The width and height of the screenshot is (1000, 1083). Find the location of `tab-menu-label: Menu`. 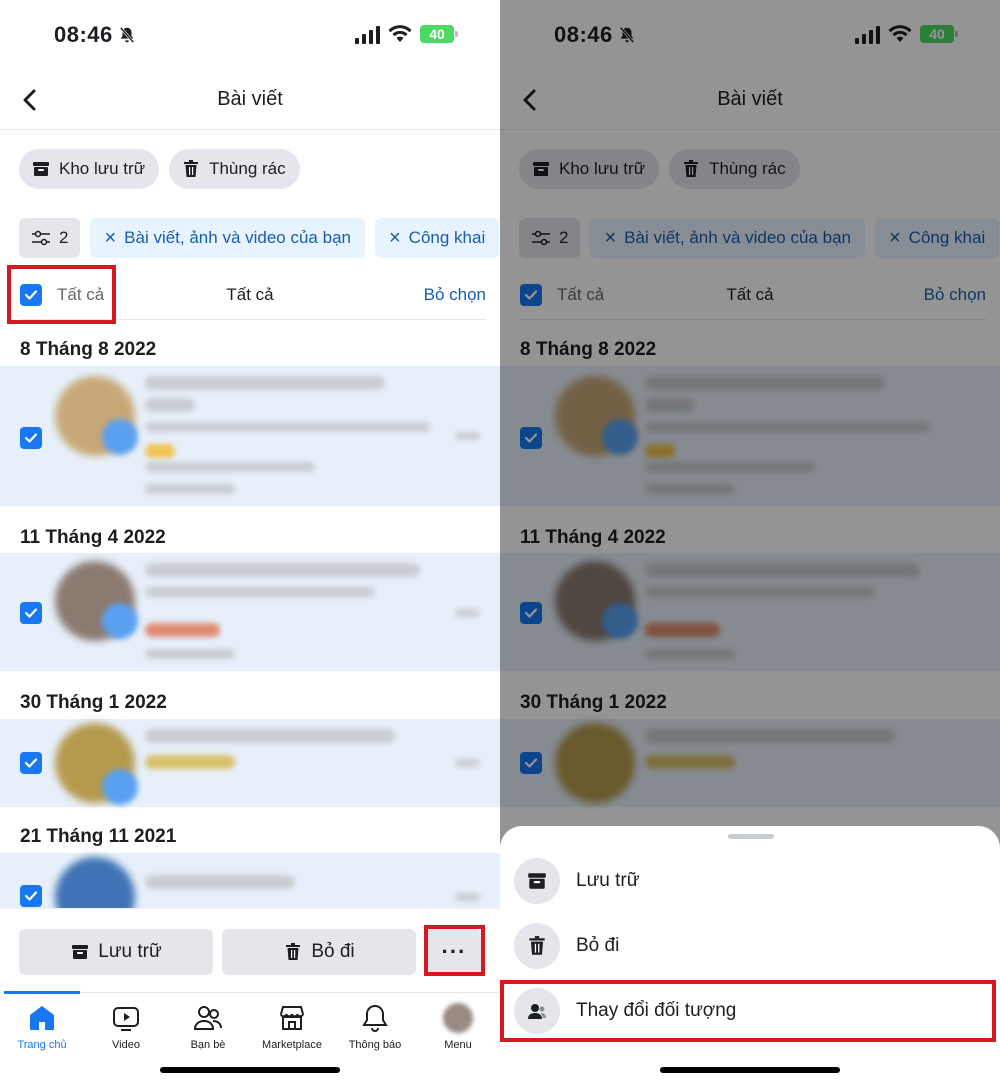

tab-menu-label: Menu is located at coordinates (458, 1045).